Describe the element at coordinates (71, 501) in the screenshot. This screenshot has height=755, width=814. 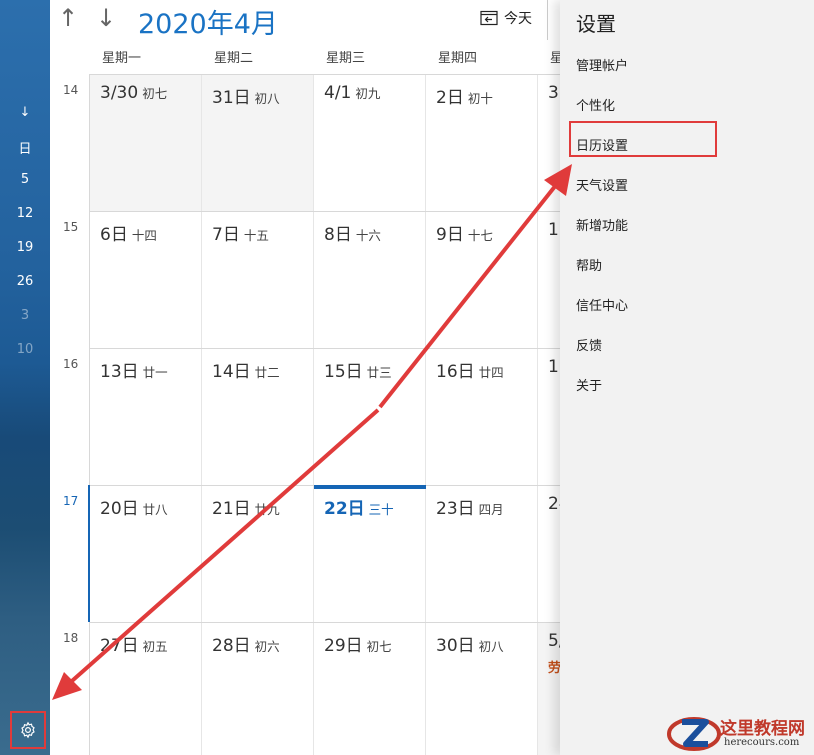
I see `week-number: 17` at that location.